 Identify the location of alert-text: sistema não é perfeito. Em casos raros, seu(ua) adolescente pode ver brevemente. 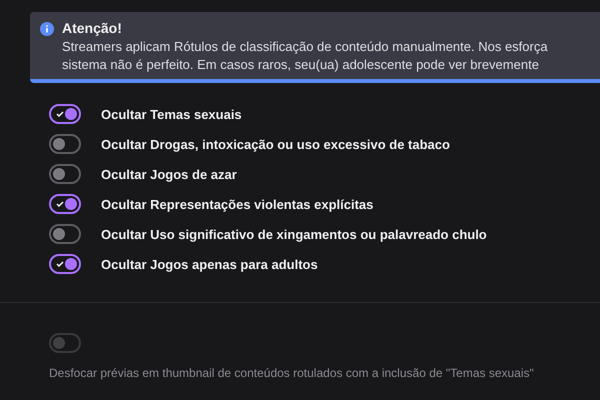
(301, 64).